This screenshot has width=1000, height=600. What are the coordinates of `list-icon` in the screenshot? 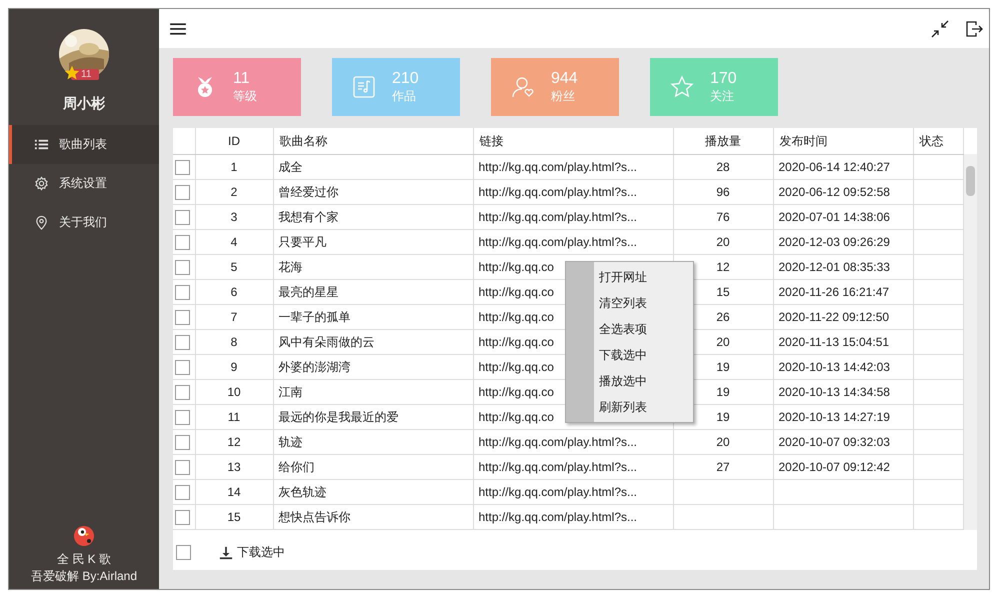 It's located at (41, 144).